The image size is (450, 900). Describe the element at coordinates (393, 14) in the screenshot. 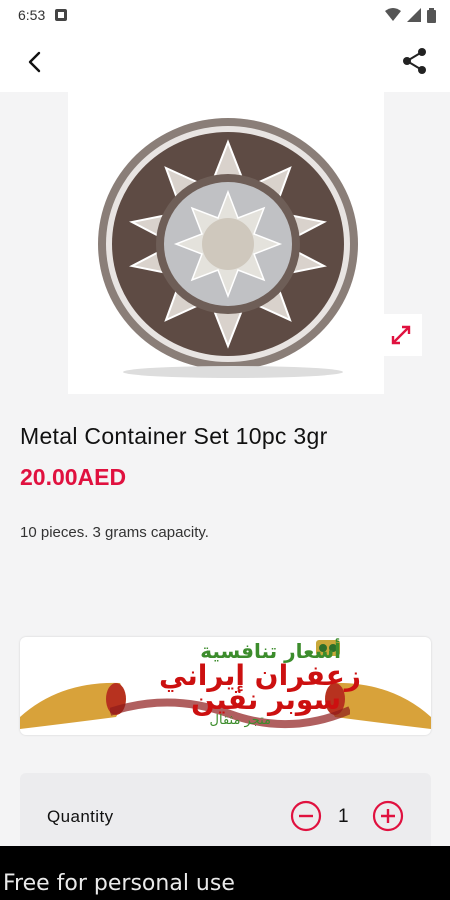

I see `wifi-icon` at that location.